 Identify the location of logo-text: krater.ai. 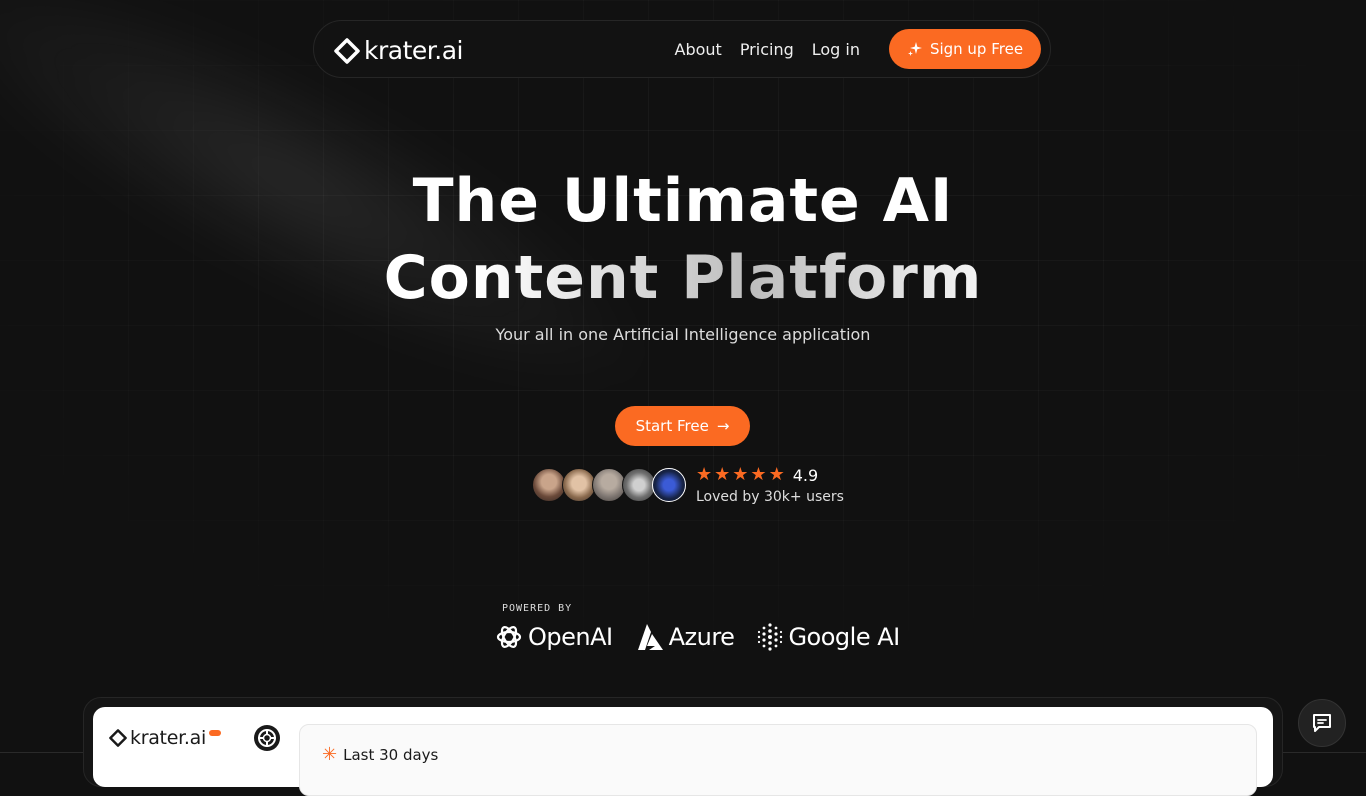
(413, 50).